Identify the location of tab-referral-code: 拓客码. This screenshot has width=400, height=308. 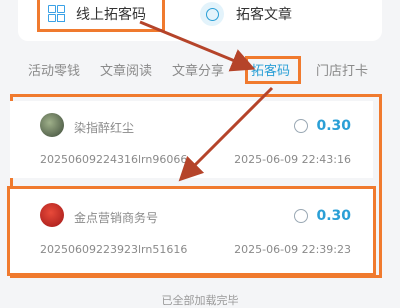
(273, 71).